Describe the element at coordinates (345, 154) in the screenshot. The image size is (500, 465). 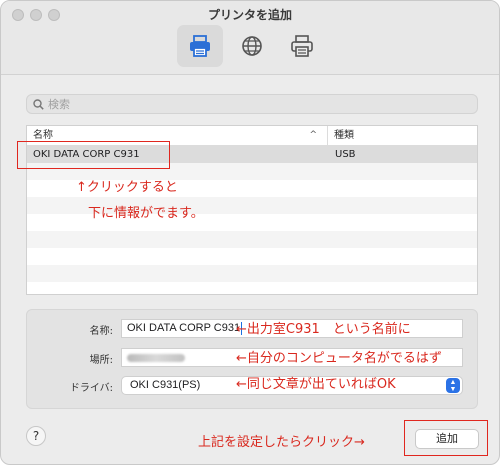
I see `printer-kind-cell: USB` at that location.